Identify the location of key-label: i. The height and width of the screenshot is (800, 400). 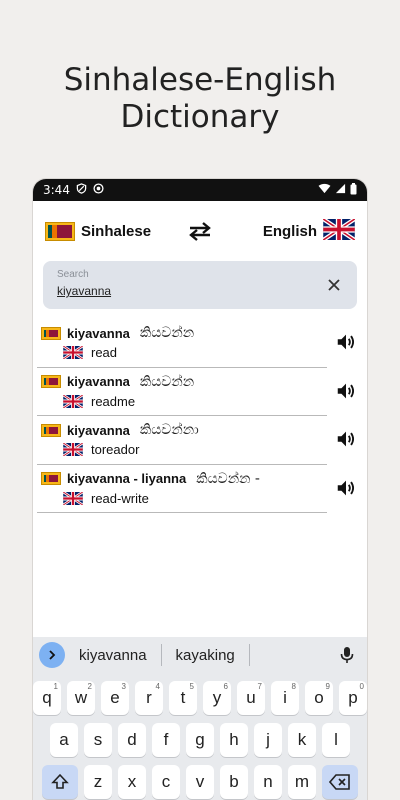
(285, 697).